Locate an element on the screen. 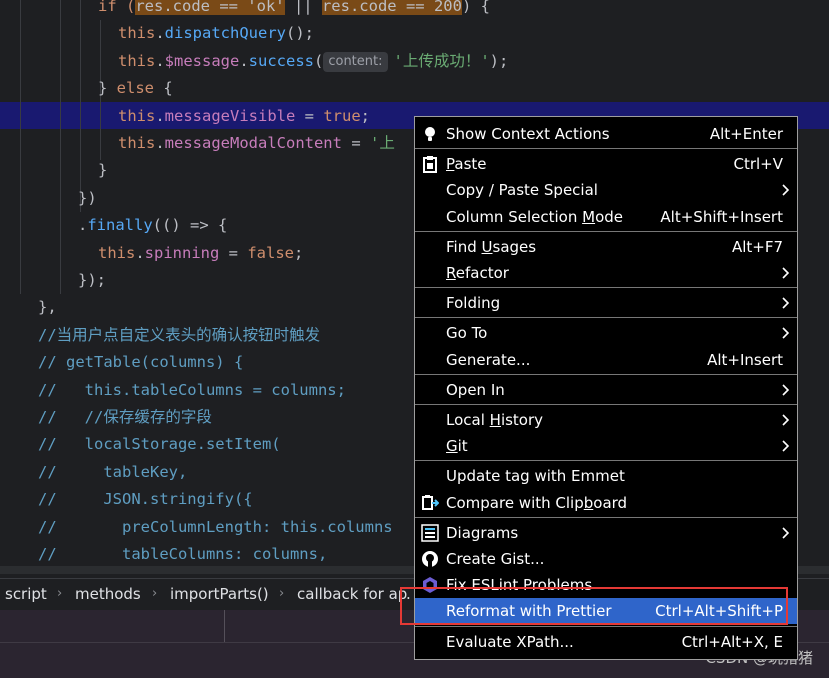 This screenshot has height=678, width=829. diagrams-icon is located at coordinates (430, 533).